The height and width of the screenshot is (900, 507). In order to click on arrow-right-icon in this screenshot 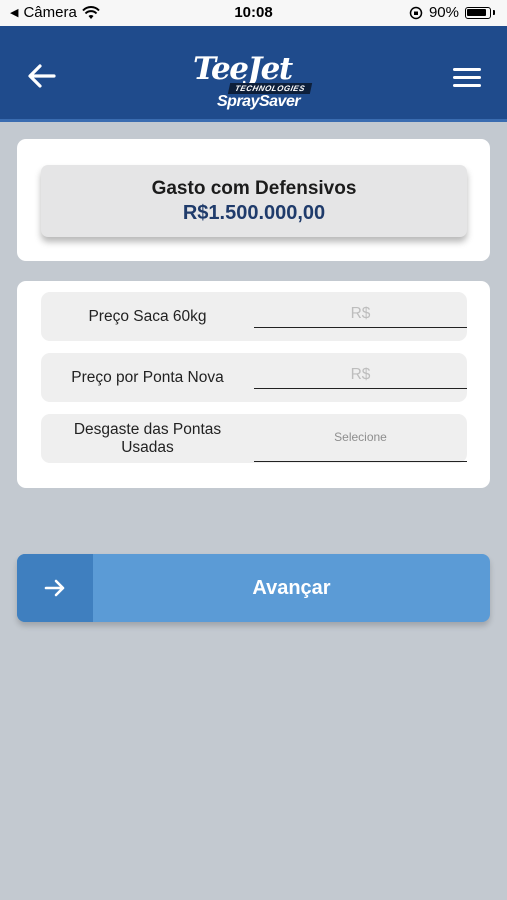, I will do `click(54, 588)`.